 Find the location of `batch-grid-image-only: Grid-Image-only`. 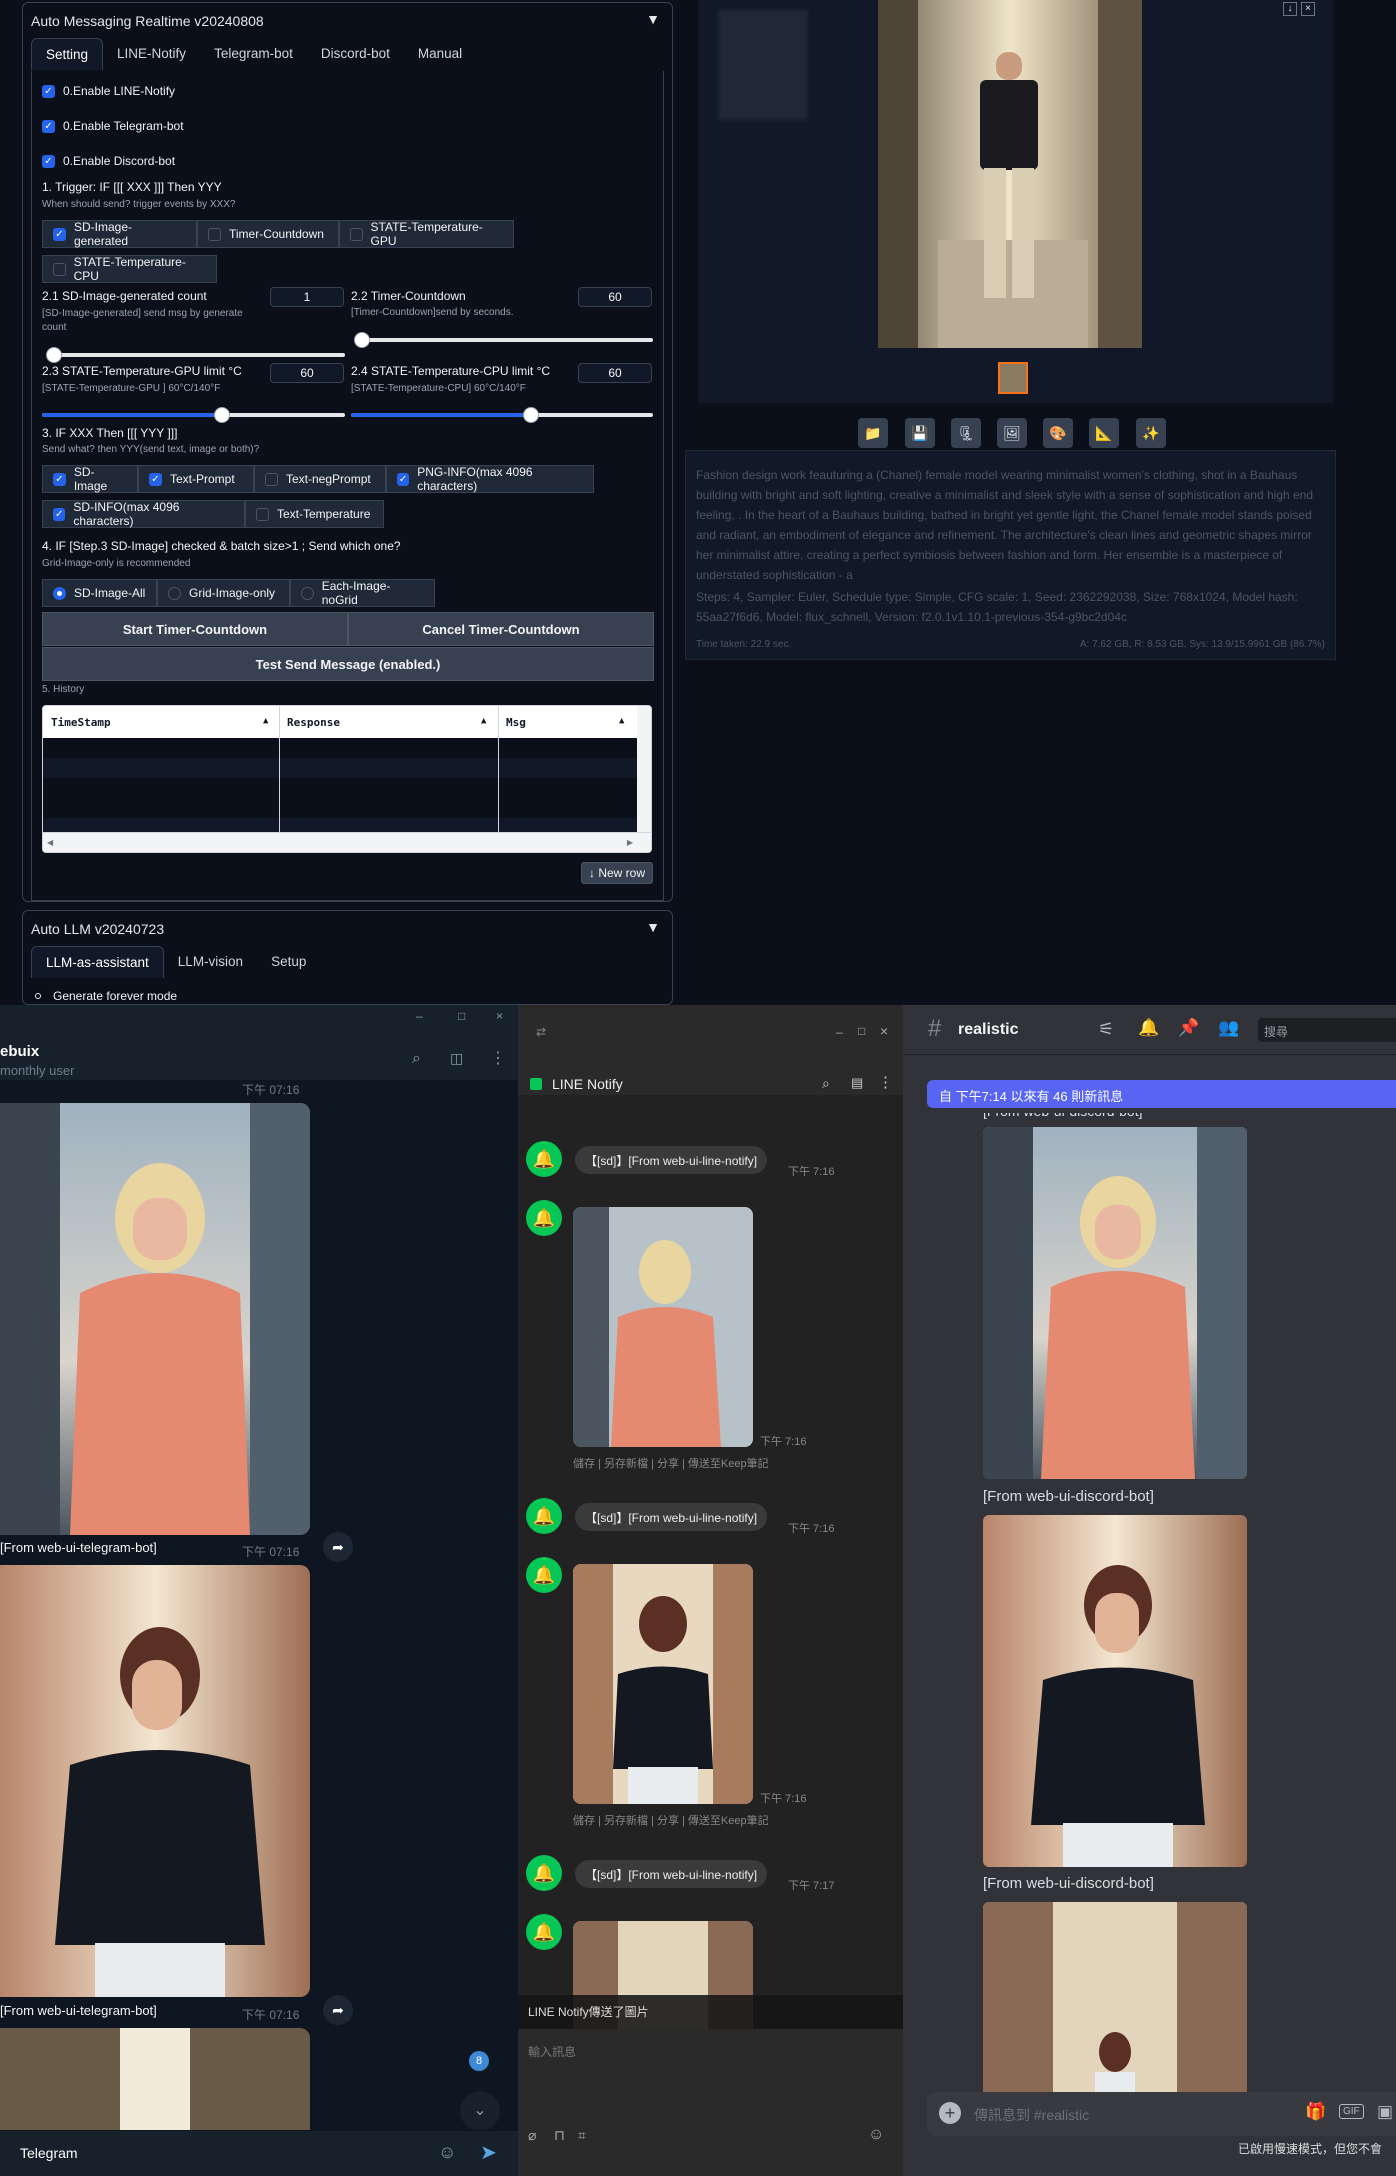

batch-grid-image-only: Grid-Image-only is located at coordinates (223, 593).